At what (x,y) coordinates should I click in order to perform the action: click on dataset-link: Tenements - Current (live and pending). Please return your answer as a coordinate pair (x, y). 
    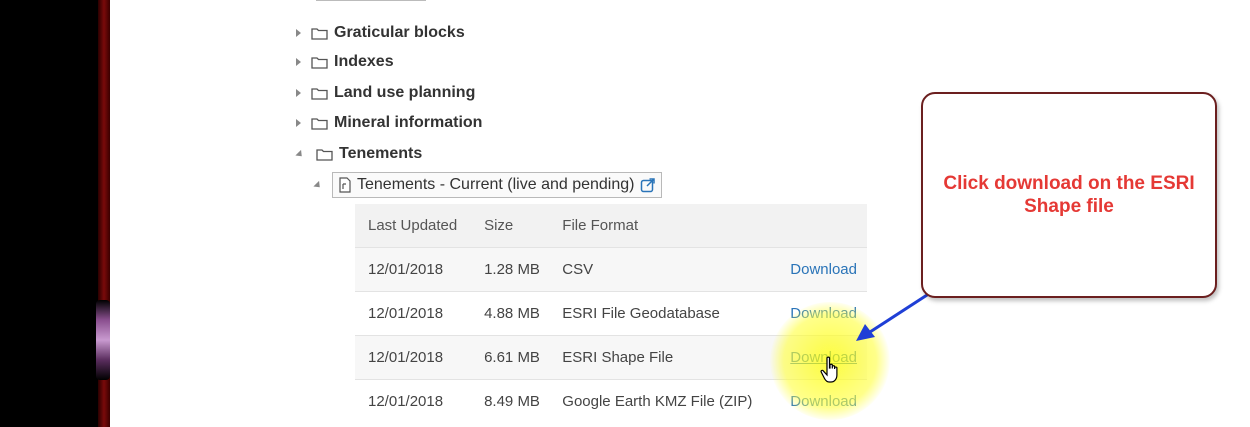
    Looking at the image, I should click on (497, 185).